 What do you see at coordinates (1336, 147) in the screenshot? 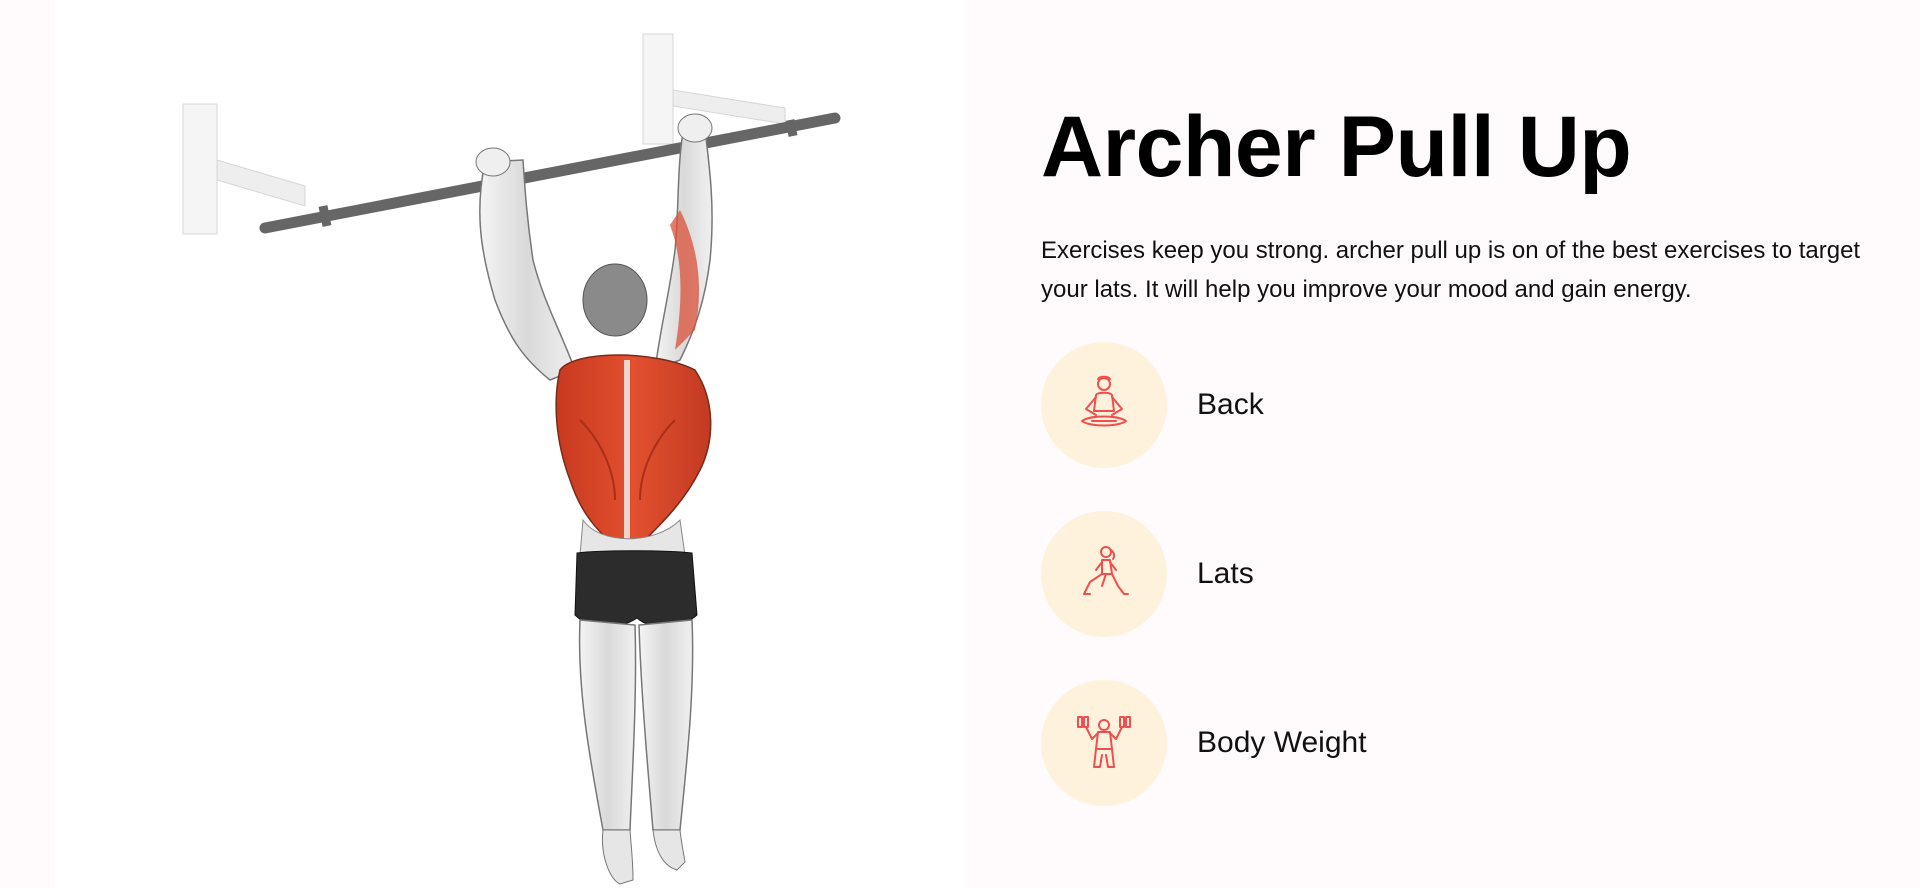
I see `exercise-title: Archer Pull Up` at bounding box center [1336, 147].